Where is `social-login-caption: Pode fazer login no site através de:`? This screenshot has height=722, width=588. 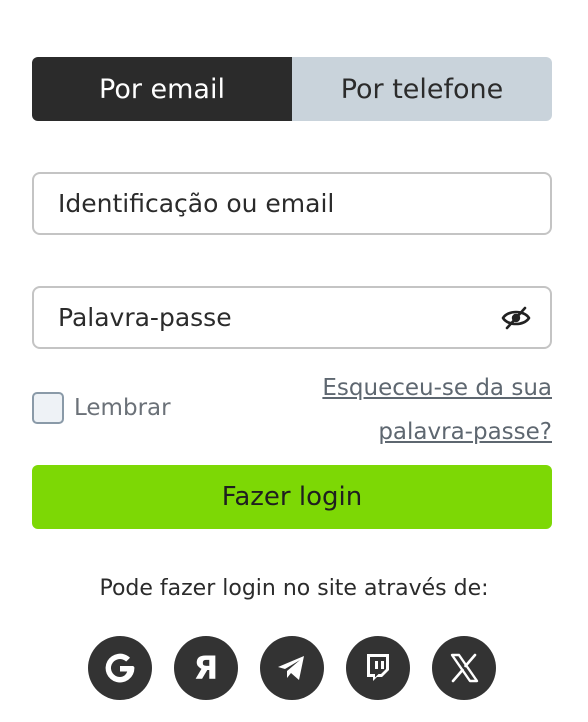 social-login-caption: Pode fazer login no site através de: is located at coordinates (294, 588).